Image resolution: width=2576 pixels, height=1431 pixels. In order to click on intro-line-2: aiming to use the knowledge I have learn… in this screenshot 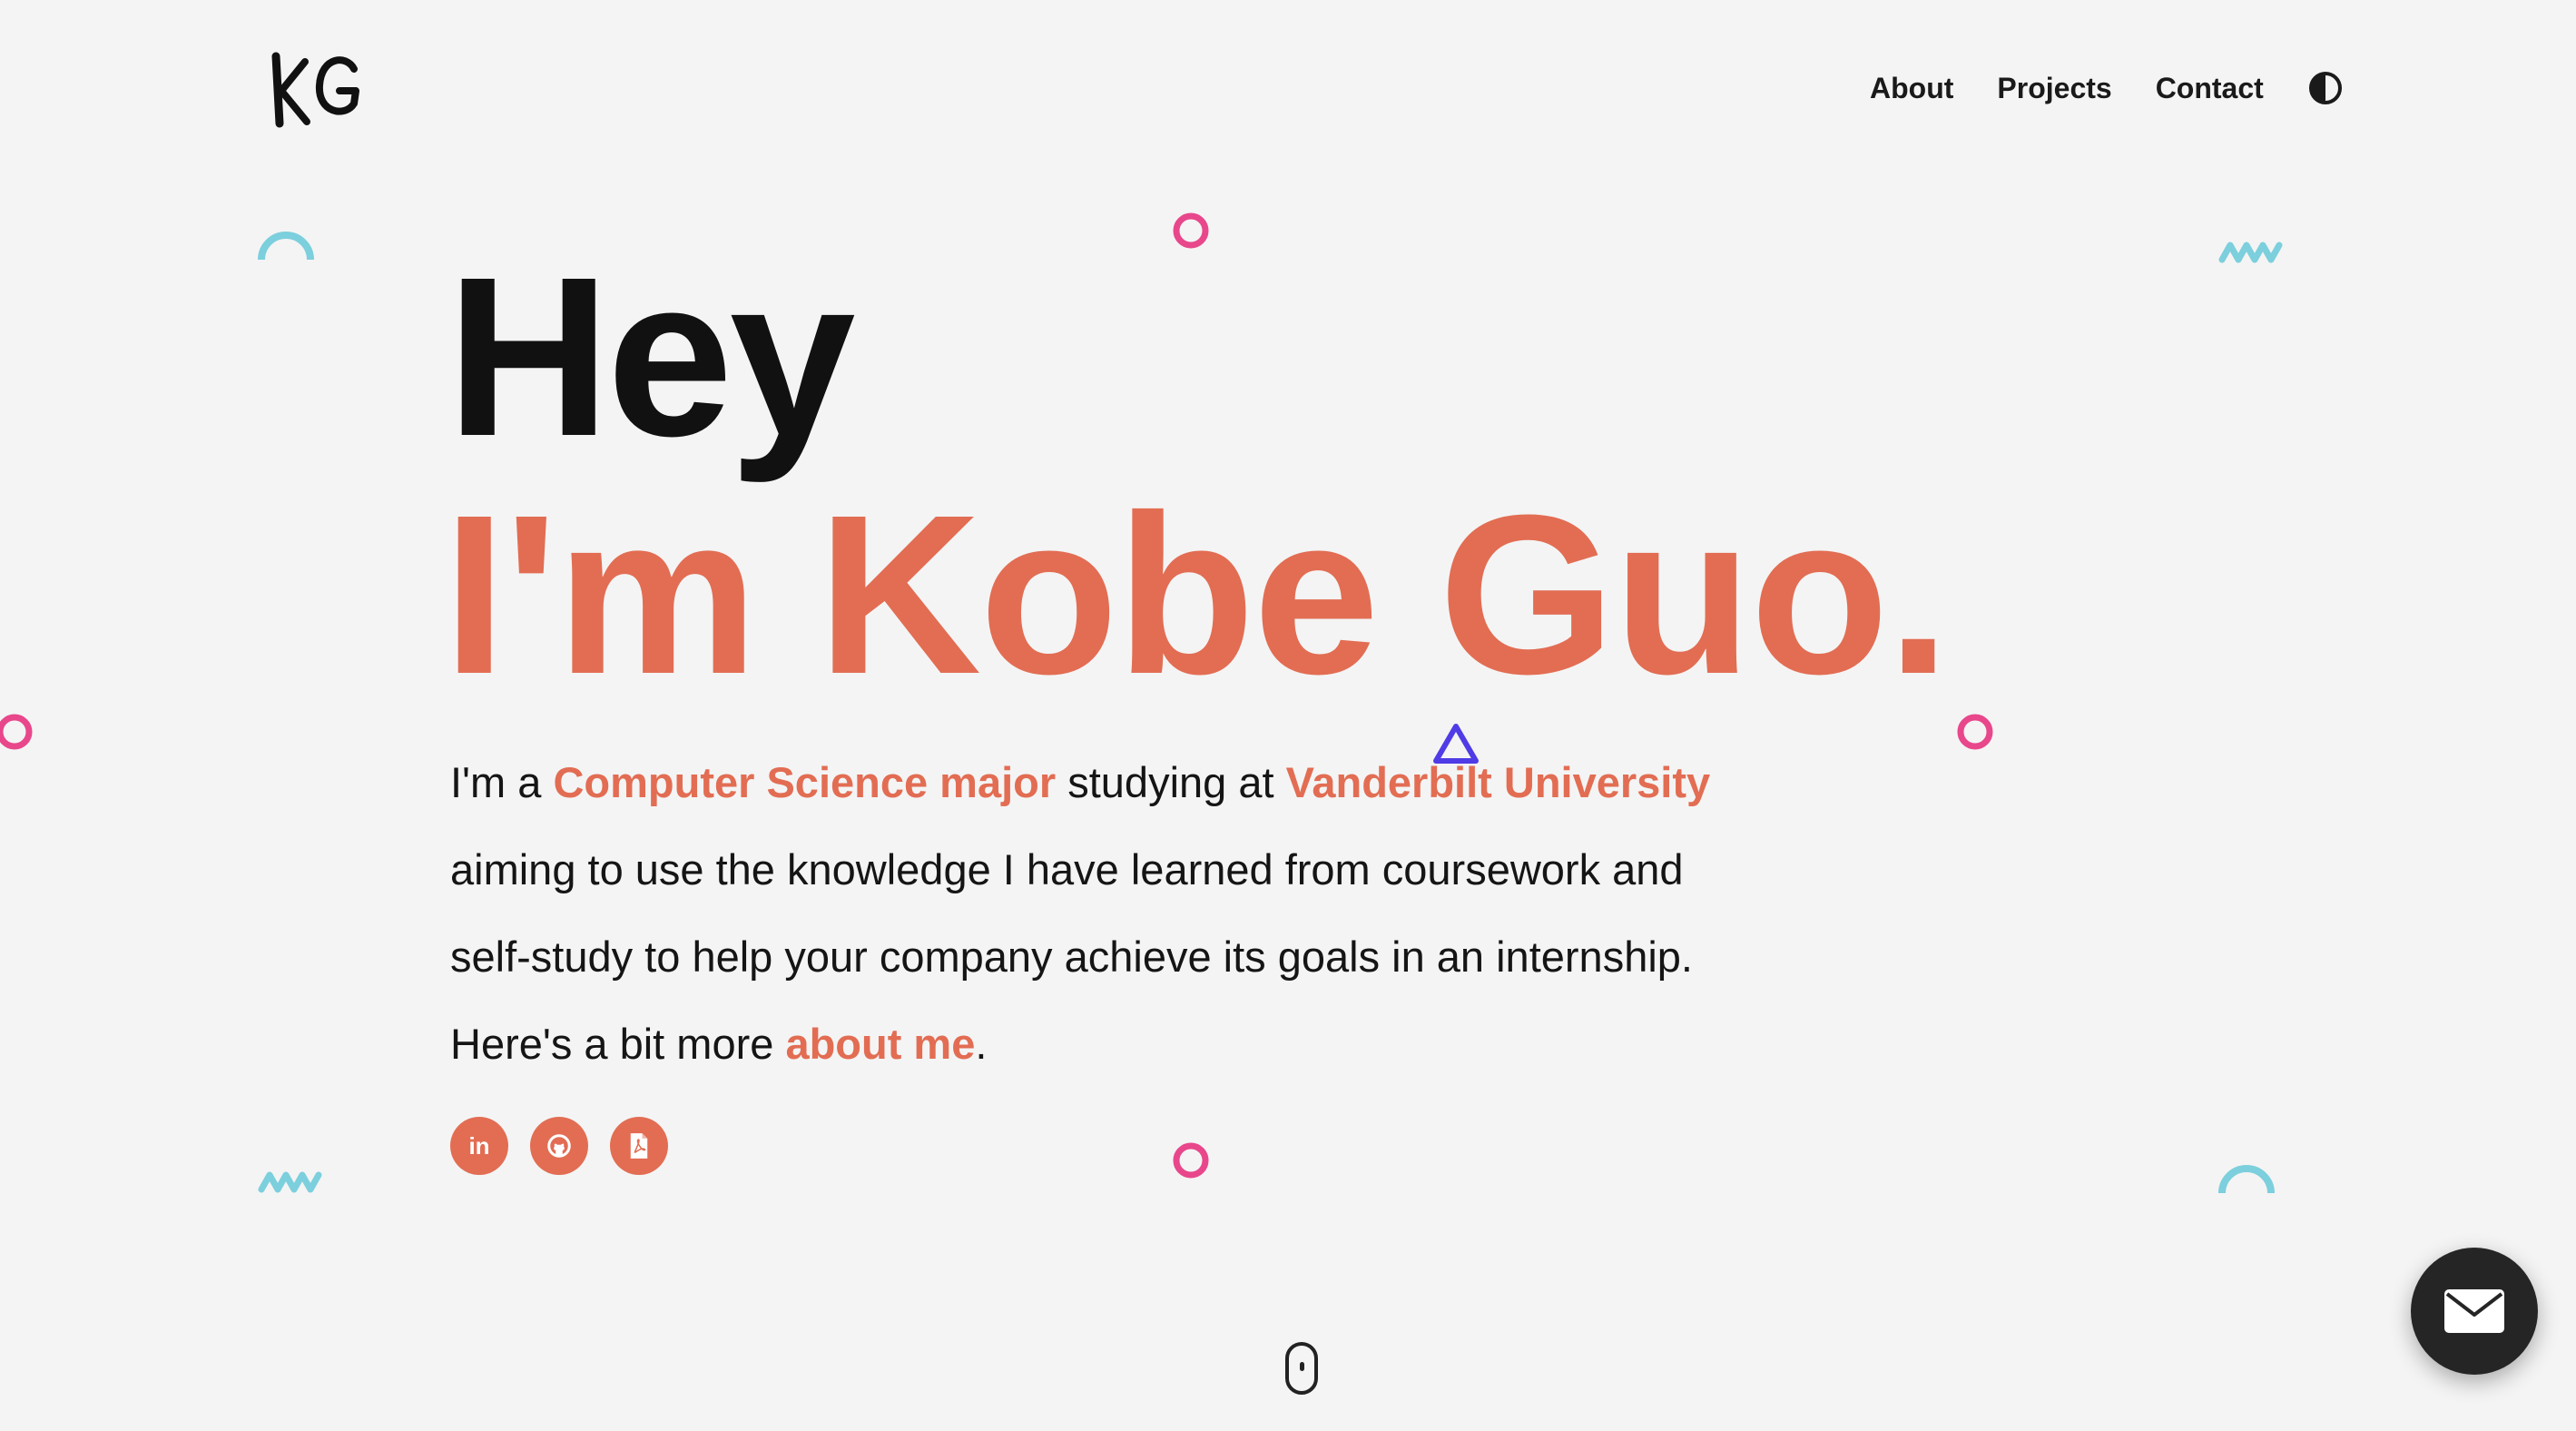, I will do `click(1067, 869)`.